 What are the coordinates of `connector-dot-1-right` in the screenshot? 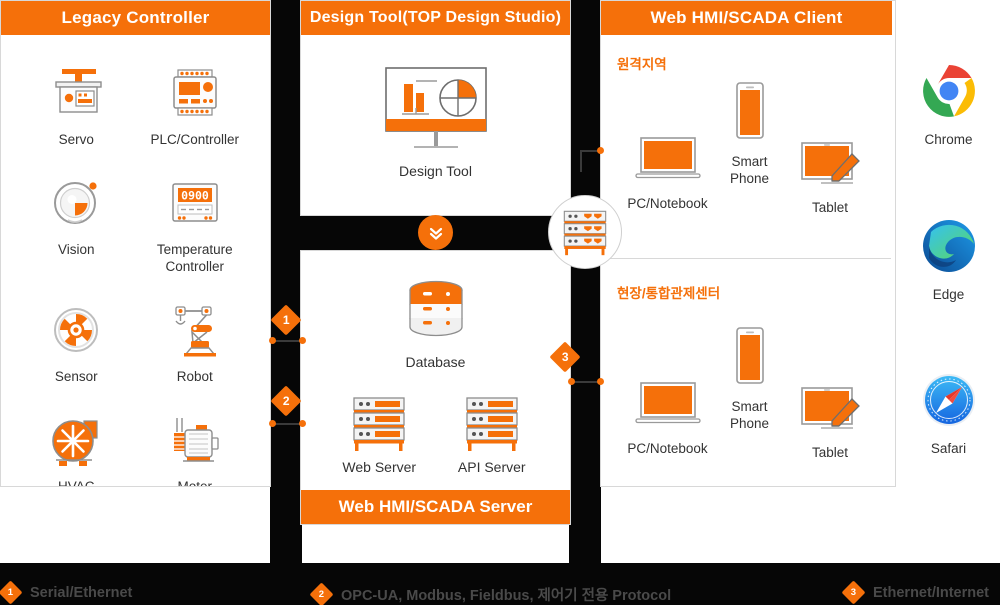 It's located at (302, 340).